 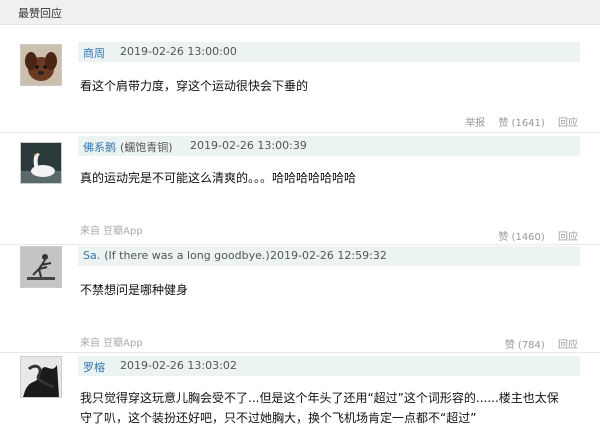 I want to click on user-signature: (If there was a long goodbye.), so click(x=187, y=255).